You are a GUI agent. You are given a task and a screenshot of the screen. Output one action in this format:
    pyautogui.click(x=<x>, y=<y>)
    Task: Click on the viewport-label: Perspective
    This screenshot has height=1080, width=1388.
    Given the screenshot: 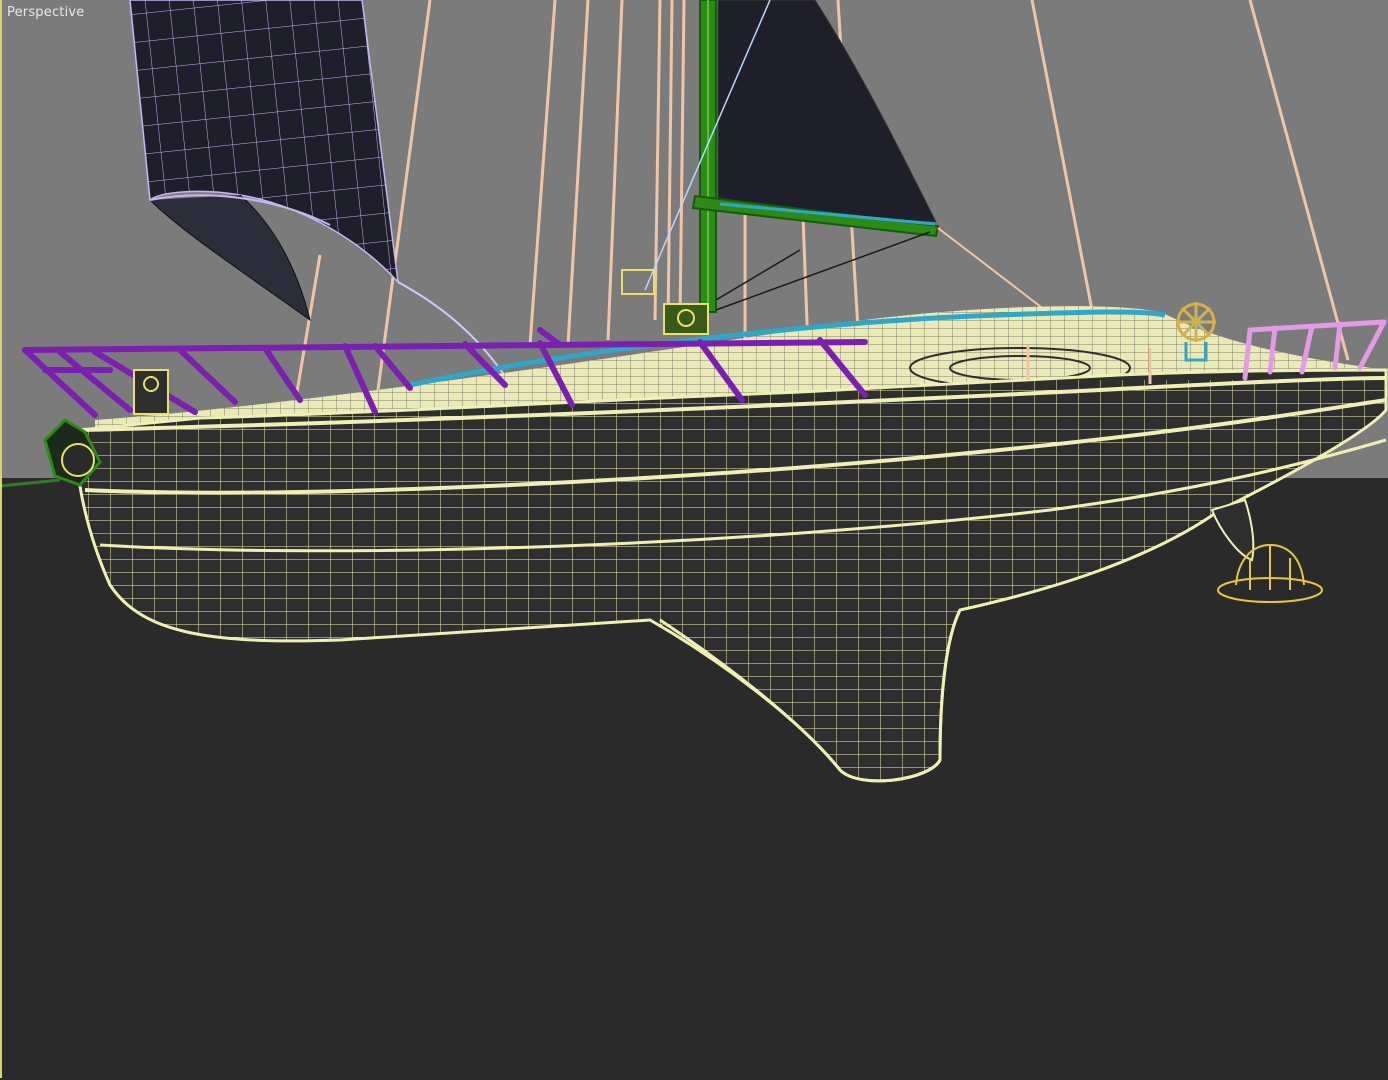 What is the action you would take?
    pyautogui.click(x=46, y=12)
    